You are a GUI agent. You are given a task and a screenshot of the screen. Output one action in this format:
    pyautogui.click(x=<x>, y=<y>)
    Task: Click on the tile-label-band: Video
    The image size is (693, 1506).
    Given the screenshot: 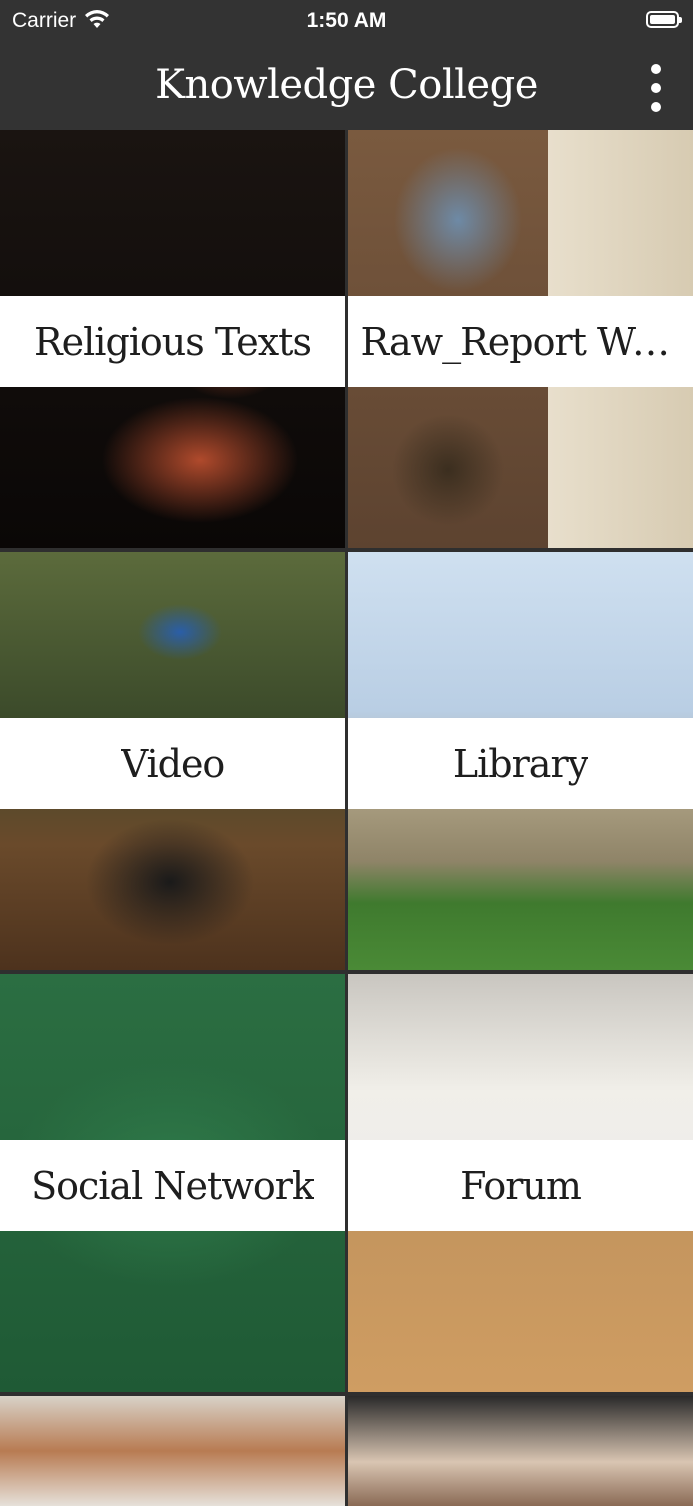 What is the action you would take?
    pyautogui.click(x=172, y=763)
    